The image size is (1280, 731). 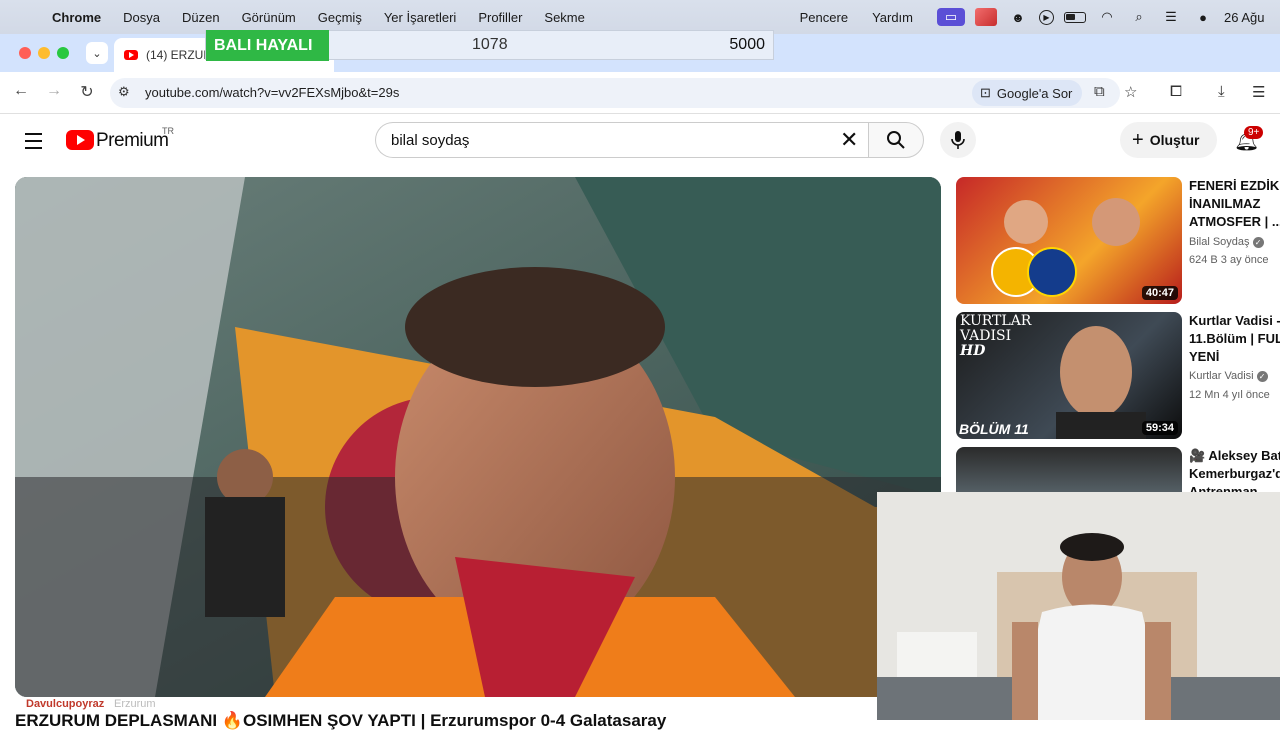 What do you see at coordinates (1203, 17) in the screenshot?
I see `siri-icon: ●` at bounding box center [1203, 17].